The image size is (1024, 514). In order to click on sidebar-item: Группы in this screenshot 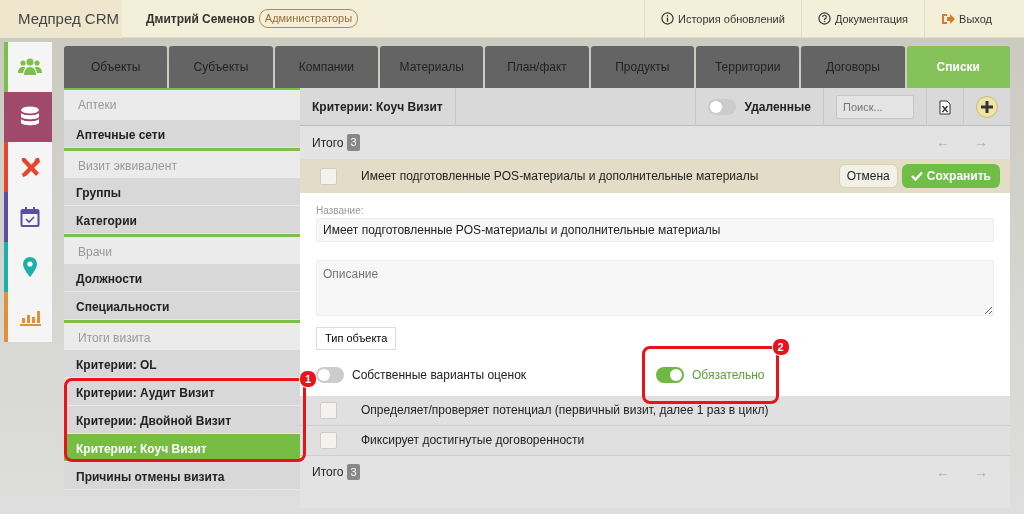, I will do `click(182, 192)`.